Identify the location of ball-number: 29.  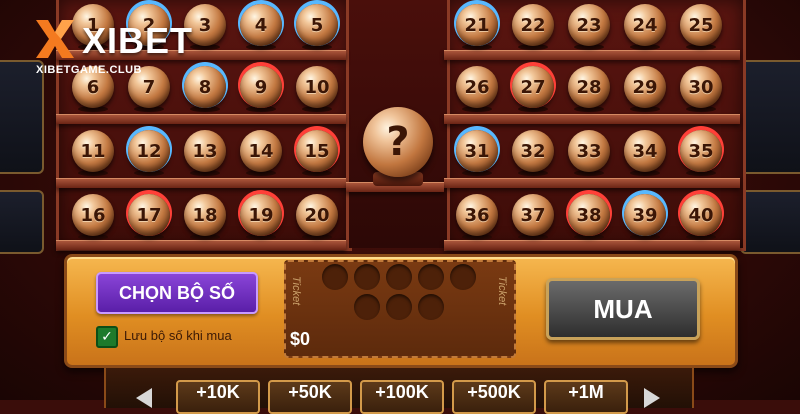
(645, 87).